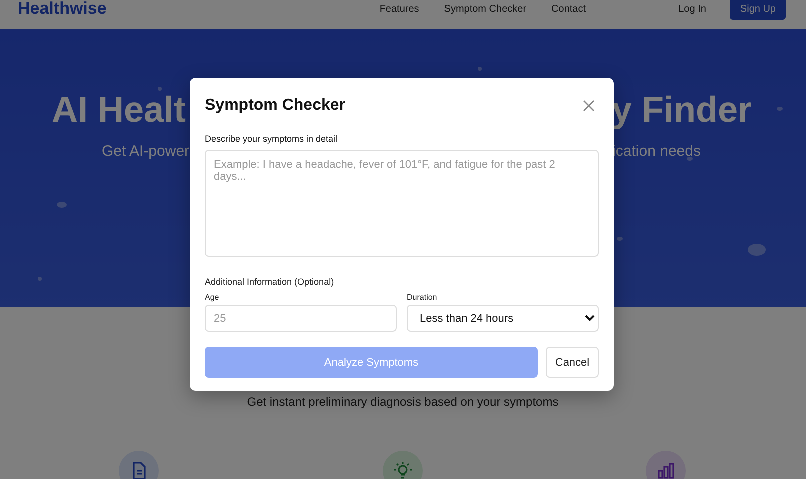  Describe the element at coordinates (589, 106) in the screenshot. I see `close-icon` at that location.